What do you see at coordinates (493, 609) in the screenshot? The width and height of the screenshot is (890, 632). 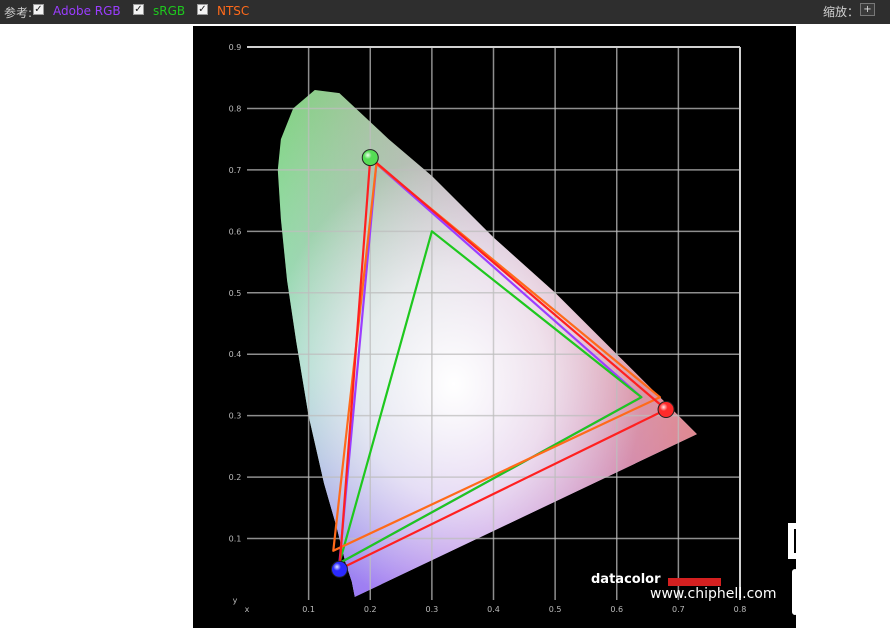 I see `x-tick-label: 0.4` at bounding box center [493, 609].